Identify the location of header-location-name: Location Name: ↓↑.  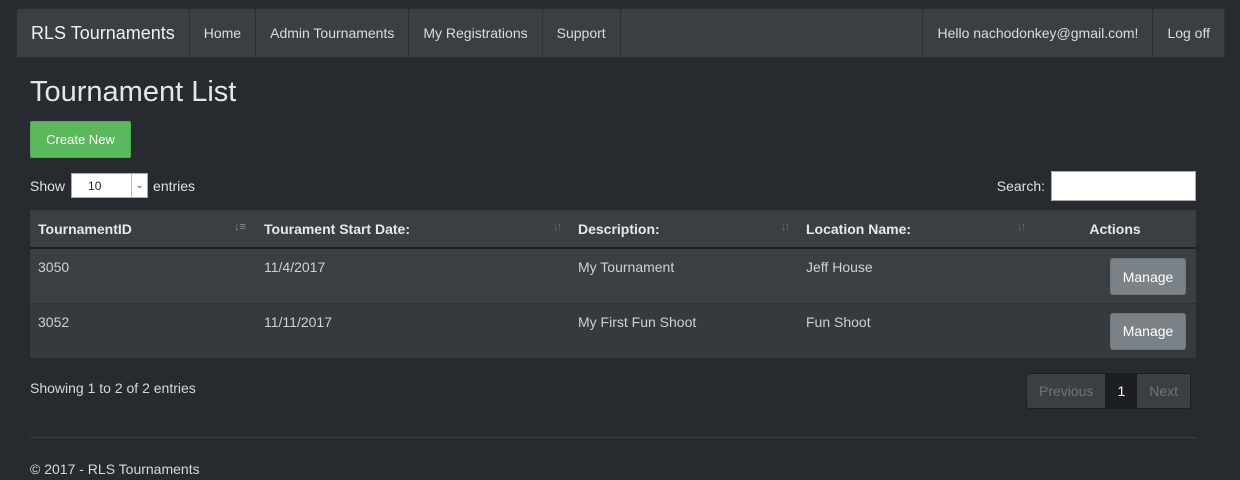
(916, 229).